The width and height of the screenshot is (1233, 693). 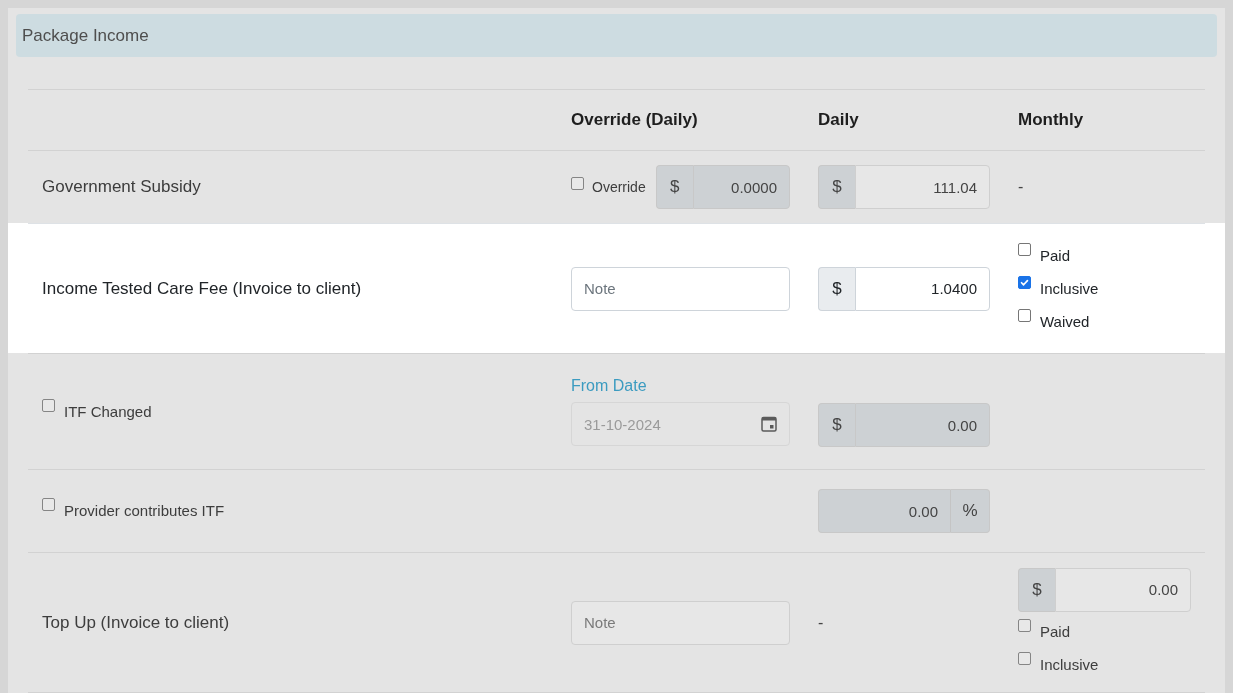 What do you see at coordinates (144, 511) in the screenshot?
I see `checkbox-label: Provider contributes ITF` at bounding box center [144, 511].